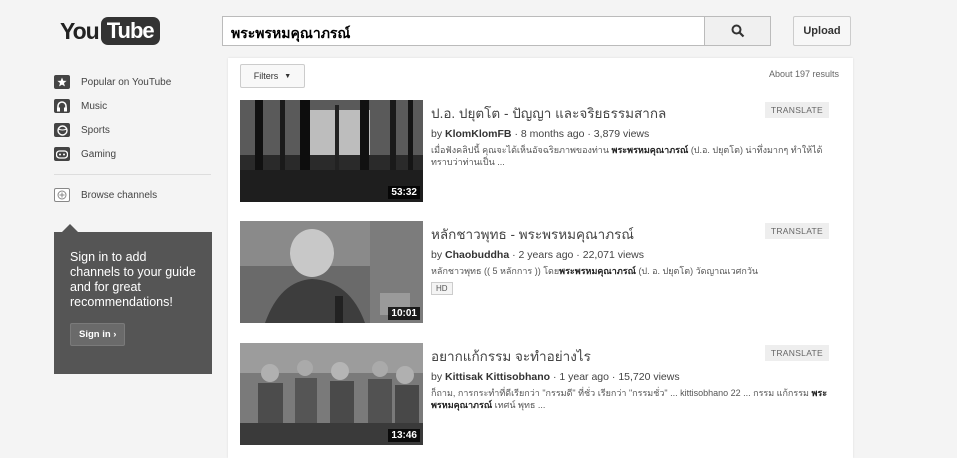  What do you see at coordinates (288, 76) in the screenshot?
I see `chevron-down-icon: ▼` at bounding box center [288, 76].